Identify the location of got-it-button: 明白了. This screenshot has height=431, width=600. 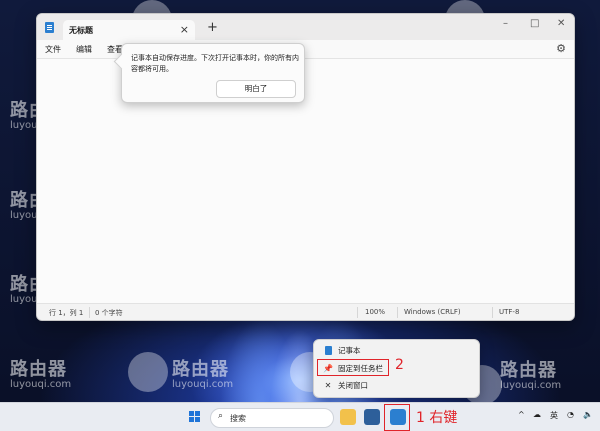
(256, 89).